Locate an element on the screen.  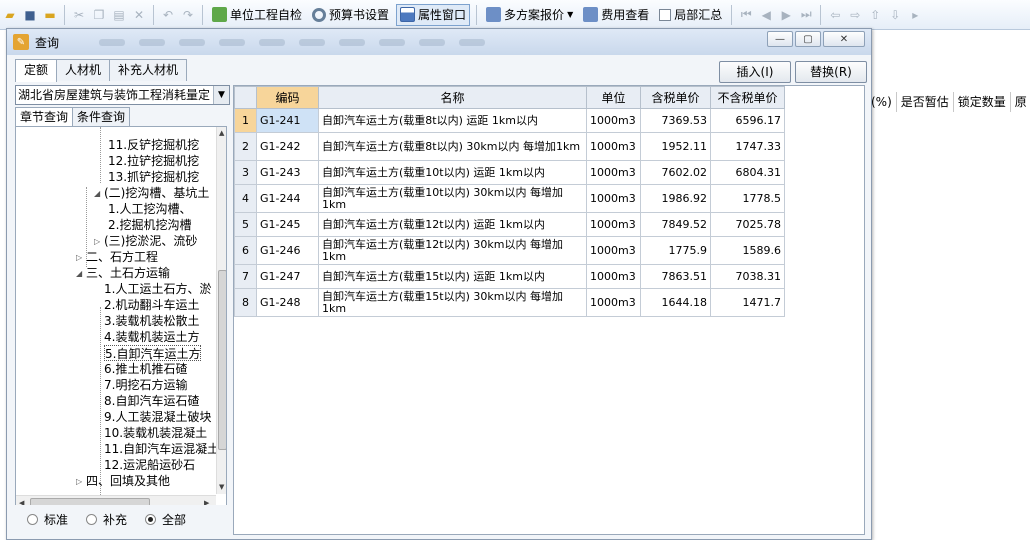
column-header-unit: 单位 is located at coordinates (613, 97).